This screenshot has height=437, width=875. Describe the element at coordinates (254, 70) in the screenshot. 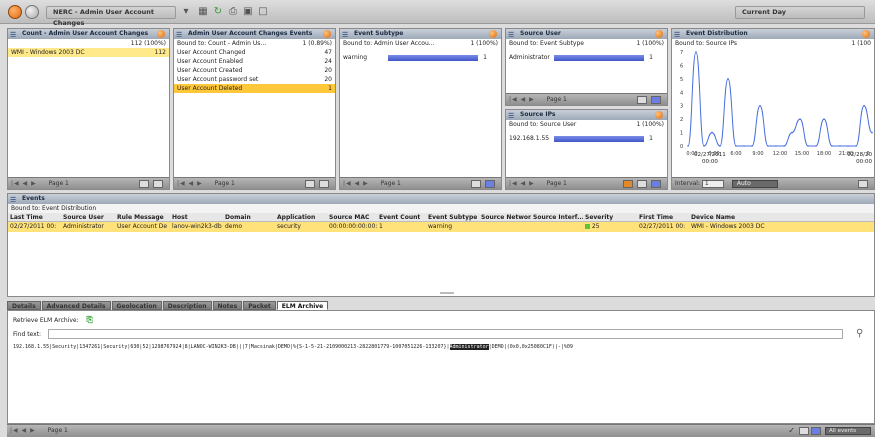

I see `list-item: User Account Created 20` at that location.